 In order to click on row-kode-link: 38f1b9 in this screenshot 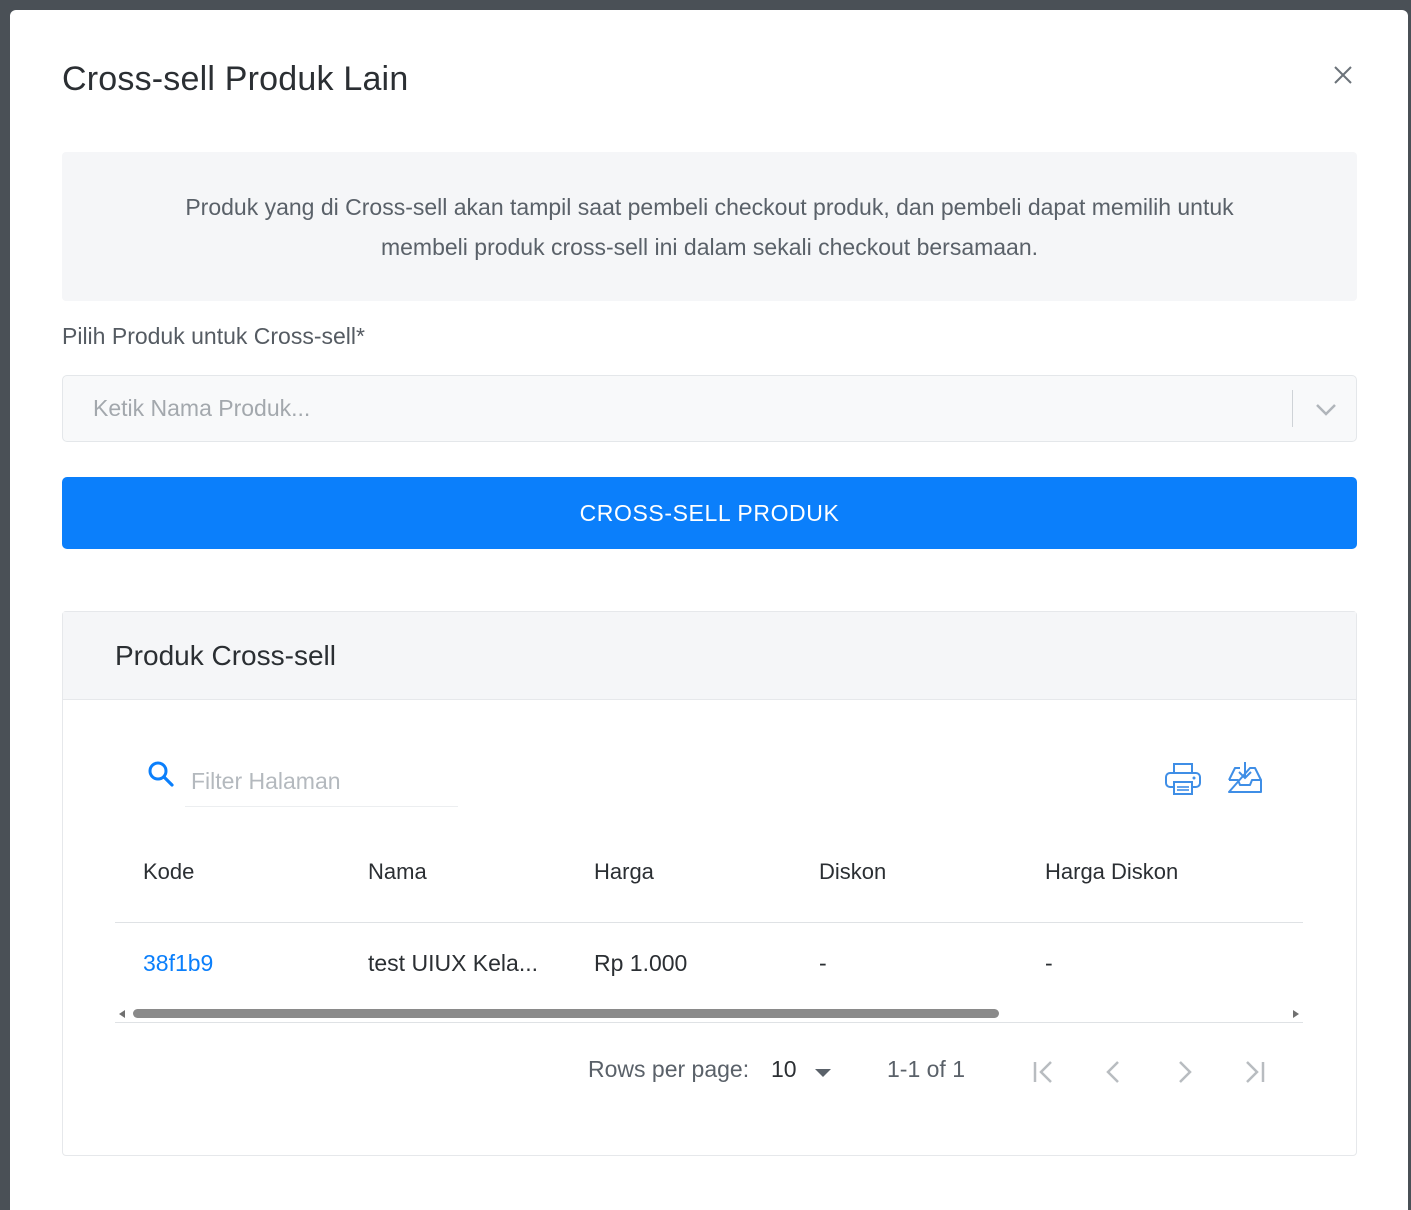, I will do `click(178, 963)`.